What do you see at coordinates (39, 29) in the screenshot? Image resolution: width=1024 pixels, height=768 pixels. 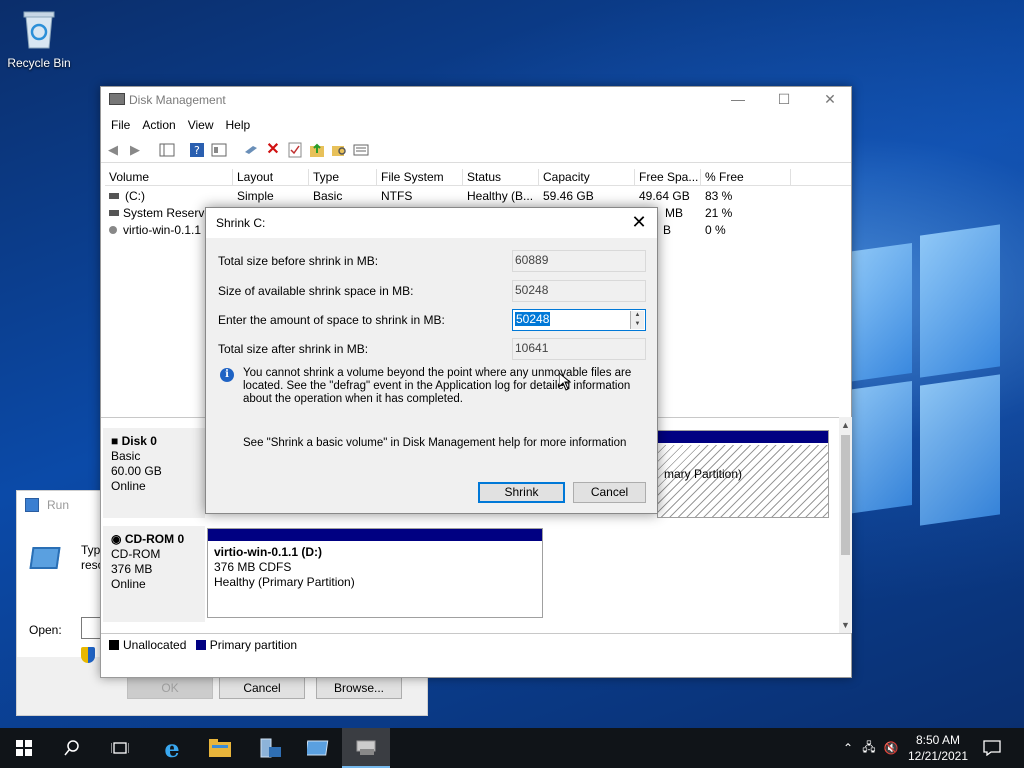 I see `recycle-bin-icon` at bounding box center [39, 29].